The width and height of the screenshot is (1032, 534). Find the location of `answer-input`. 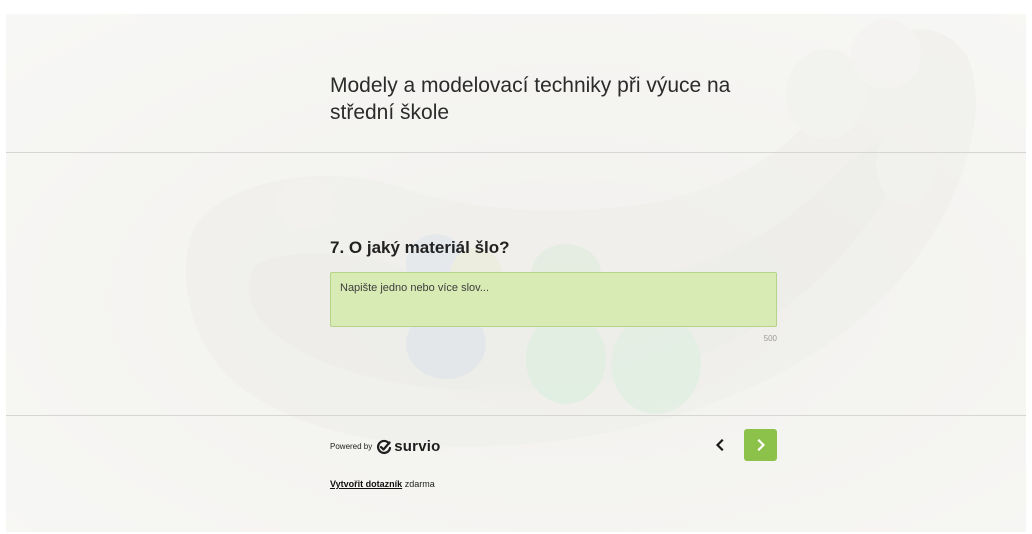

answer-input is located at coordinates (553, 299).